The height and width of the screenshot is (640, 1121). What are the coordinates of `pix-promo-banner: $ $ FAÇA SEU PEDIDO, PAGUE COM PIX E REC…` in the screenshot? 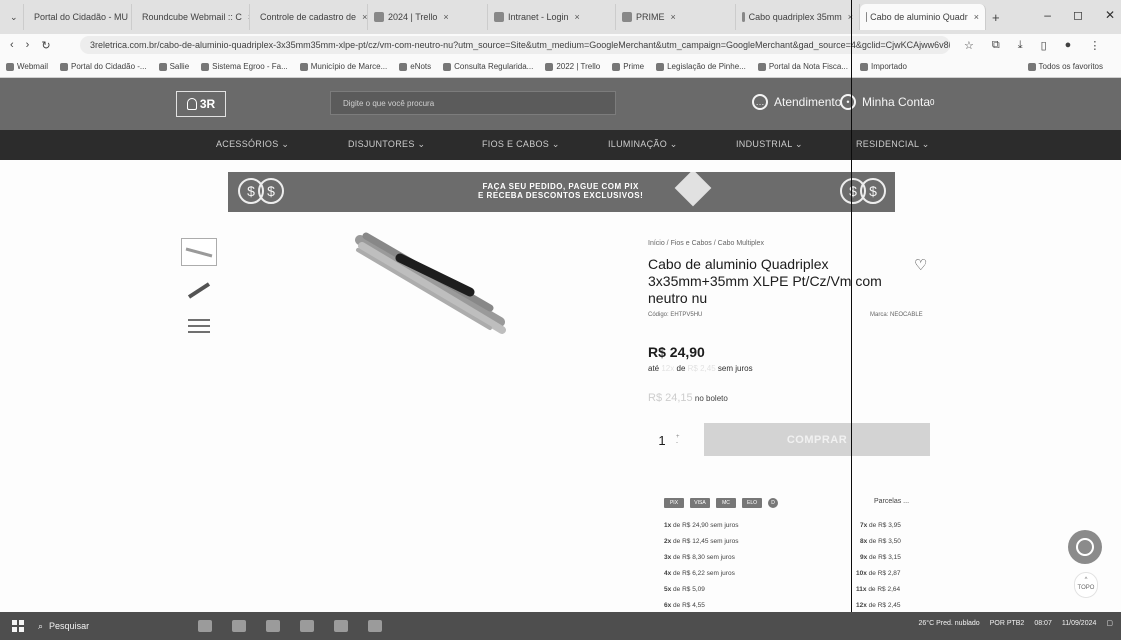 It's located at (561, 192).